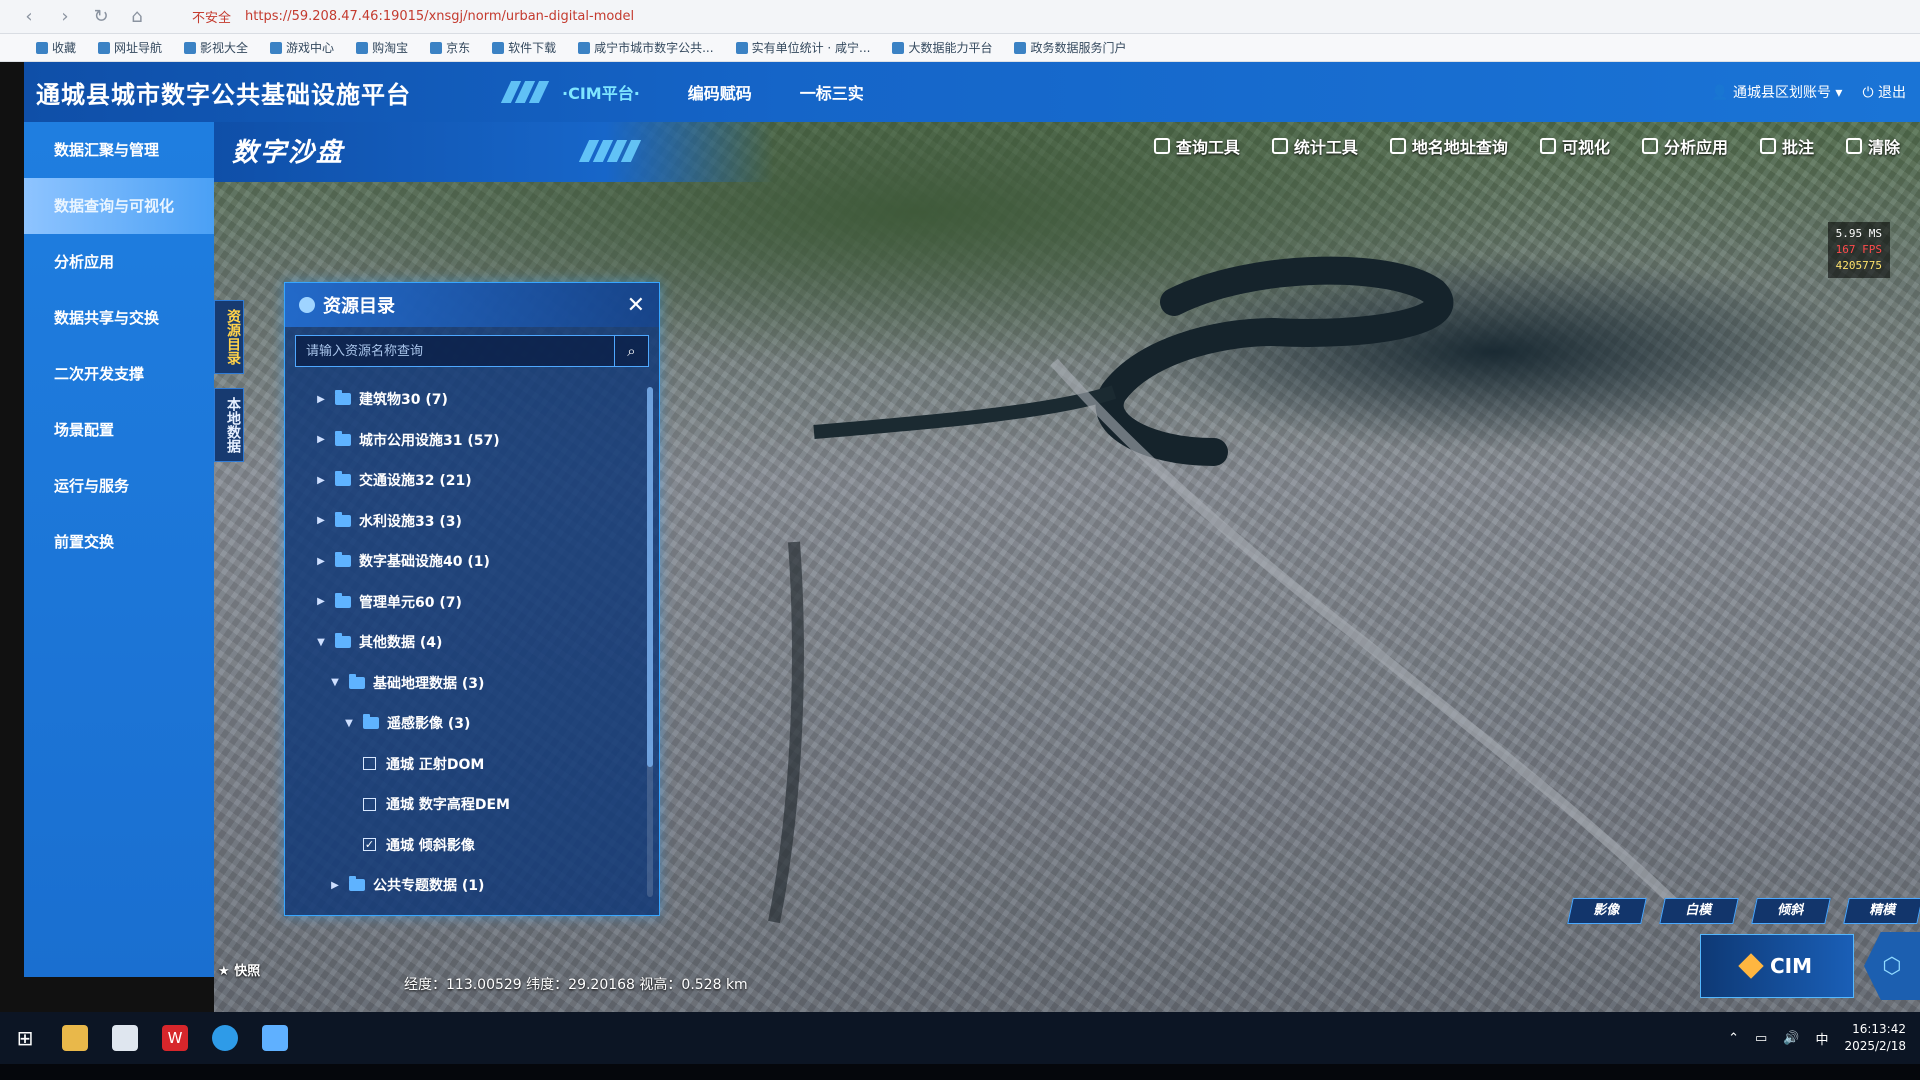 The height and width of the screenshot is (1080, 1920). What do you see at coordinates (1786, 146) in the screenshot?
I see `toolbar-flag-button: 批注` at bounding box center [1786, 146].